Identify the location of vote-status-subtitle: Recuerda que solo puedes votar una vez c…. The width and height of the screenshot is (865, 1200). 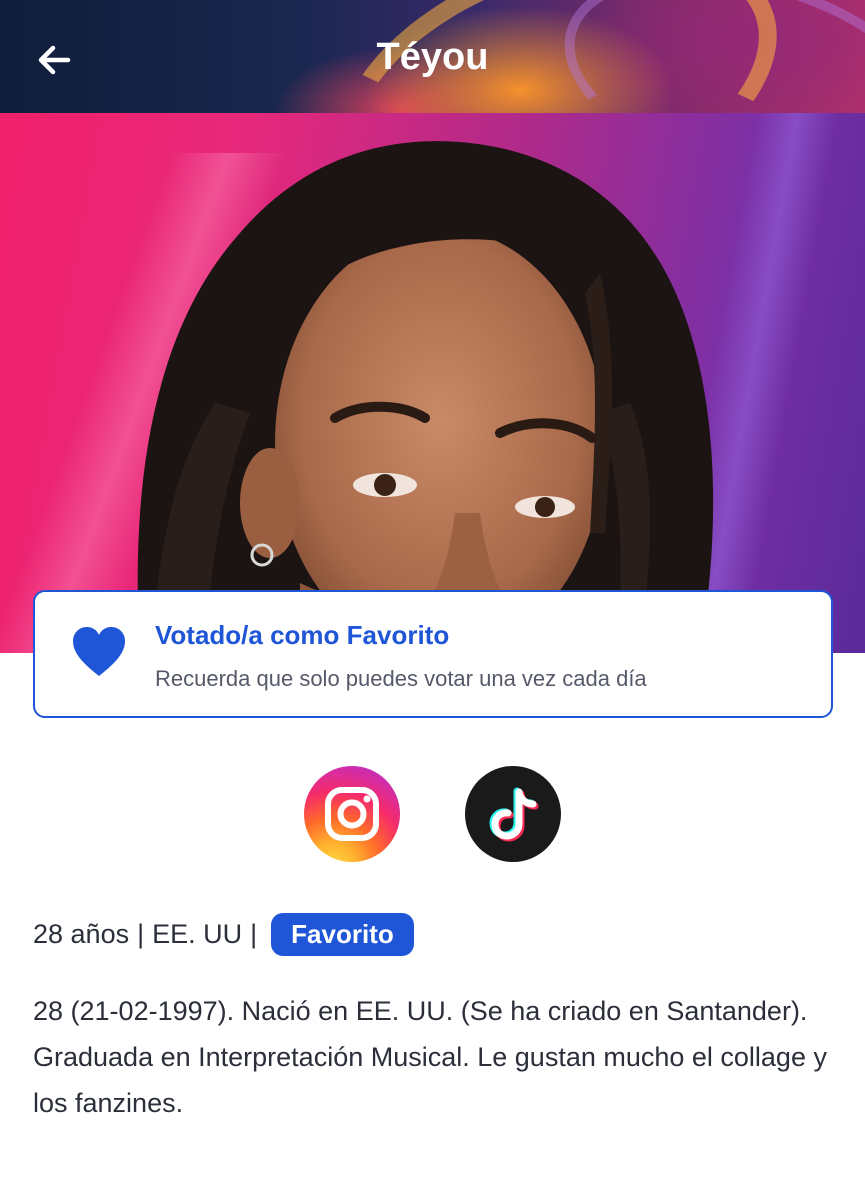
(401, 678).